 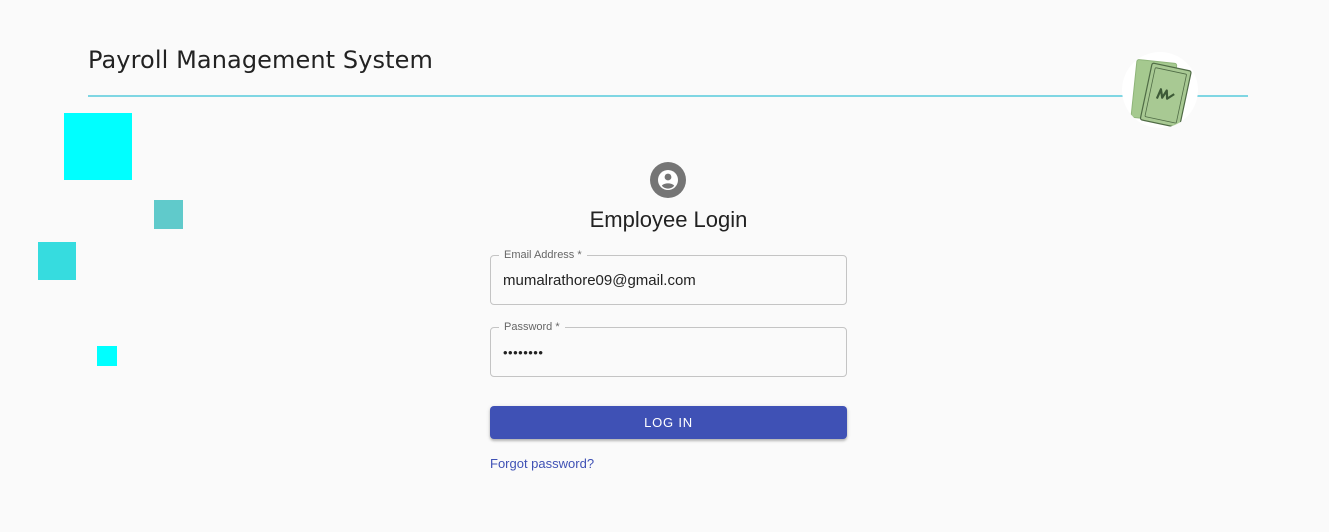 What do you see at coordinates (261, 60) in the screenshot?
I see `app-title: Payroll Management System` at bounding box center [261, 60].